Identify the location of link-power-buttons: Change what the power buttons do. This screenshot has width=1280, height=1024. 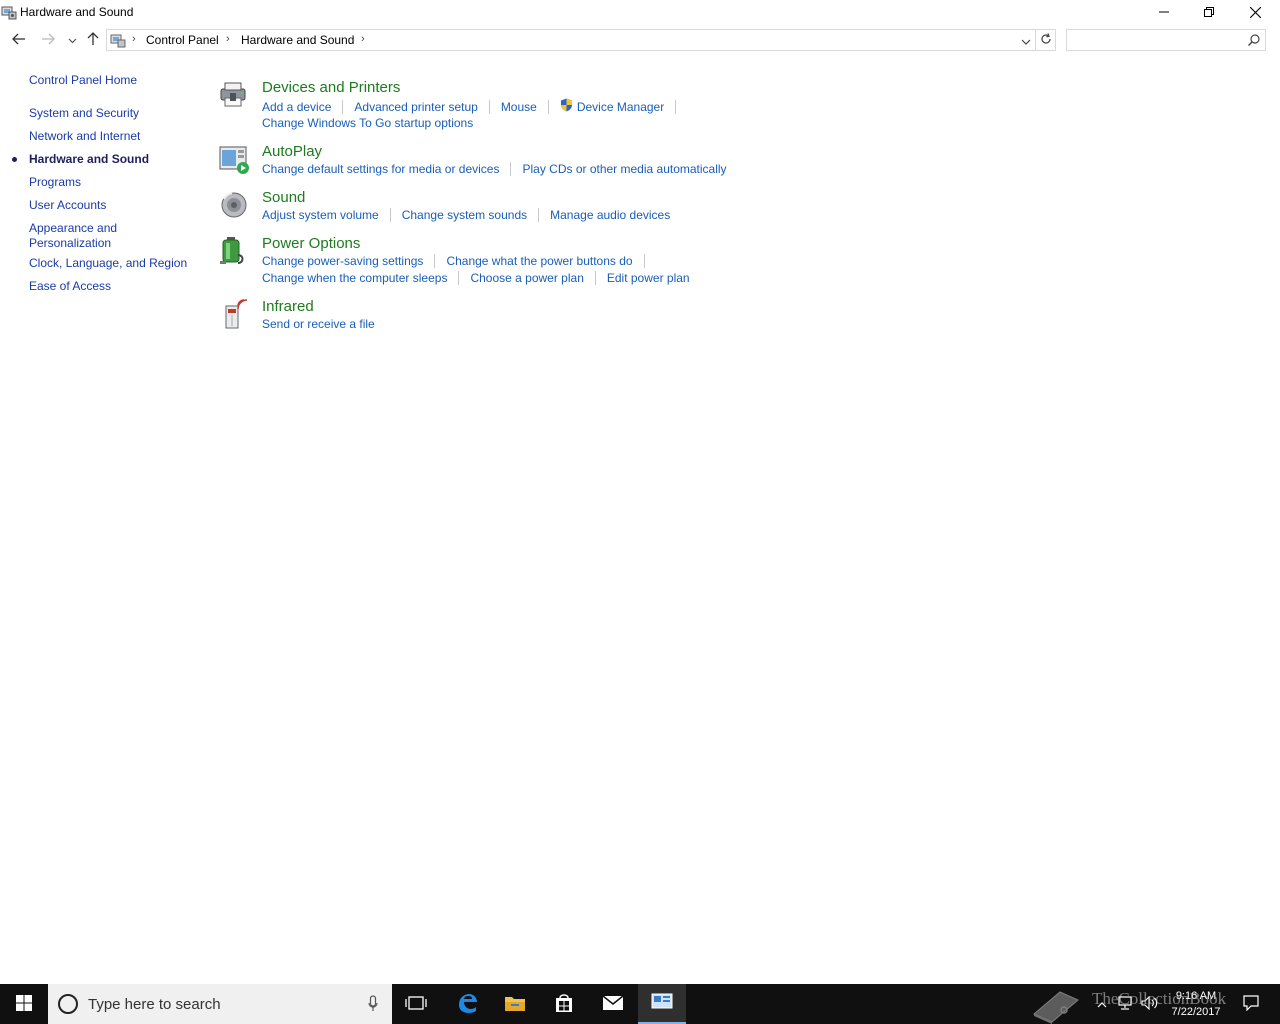
(539, 261).